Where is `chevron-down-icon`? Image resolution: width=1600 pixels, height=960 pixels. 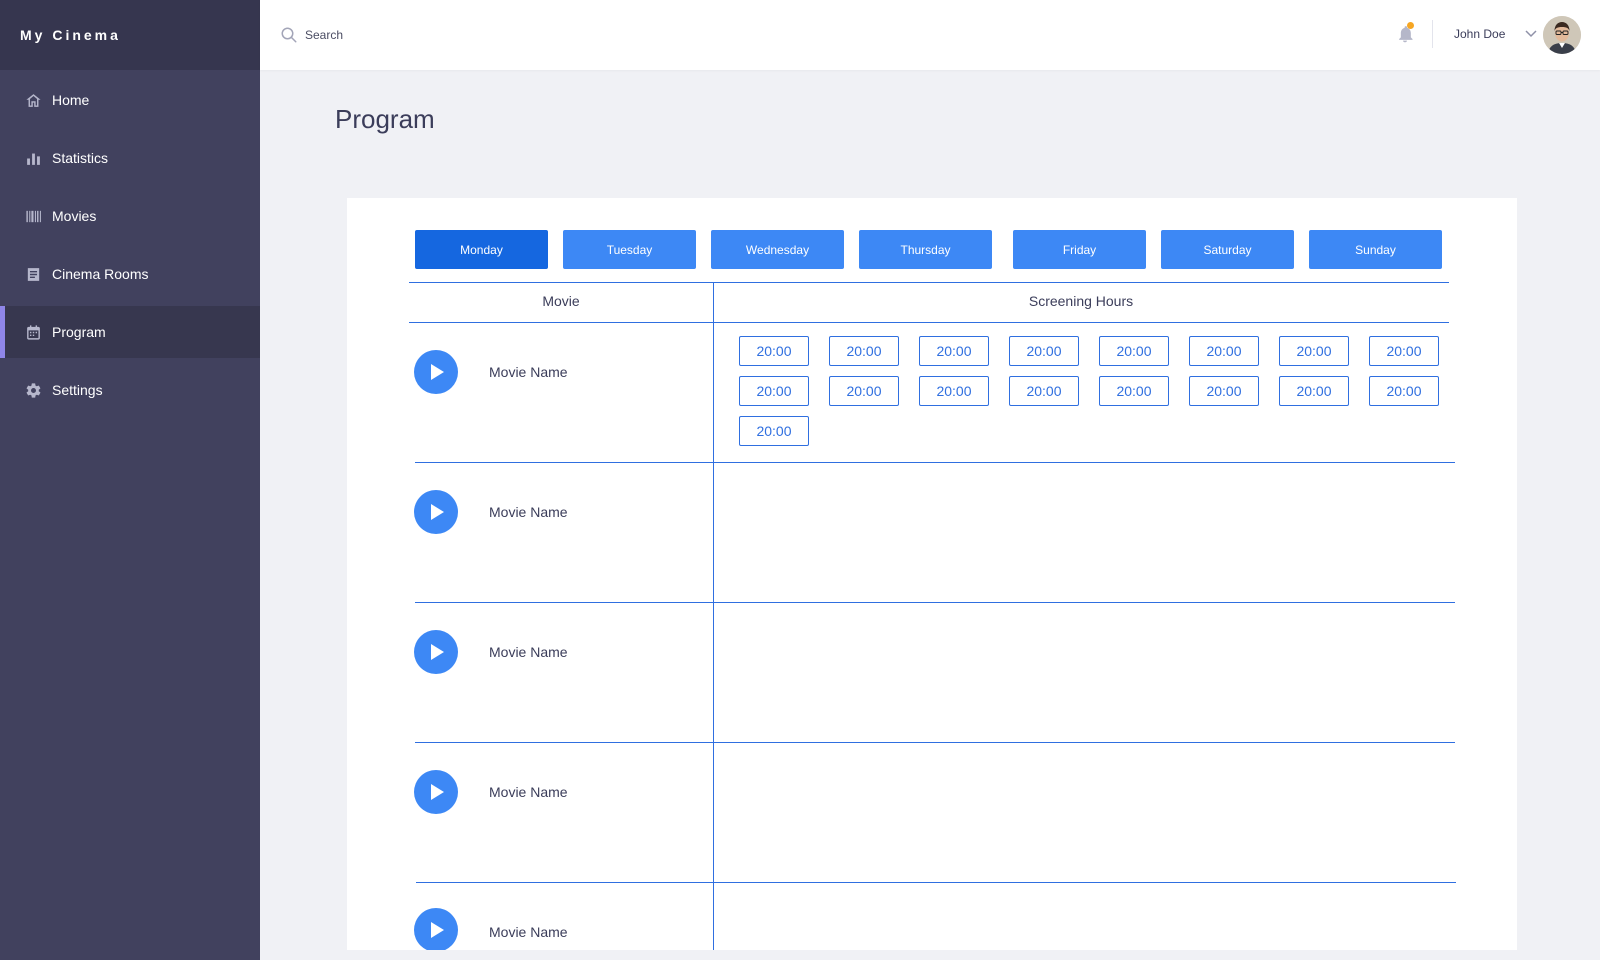
chevron-down-icon is located at coordinates (1531, 34).